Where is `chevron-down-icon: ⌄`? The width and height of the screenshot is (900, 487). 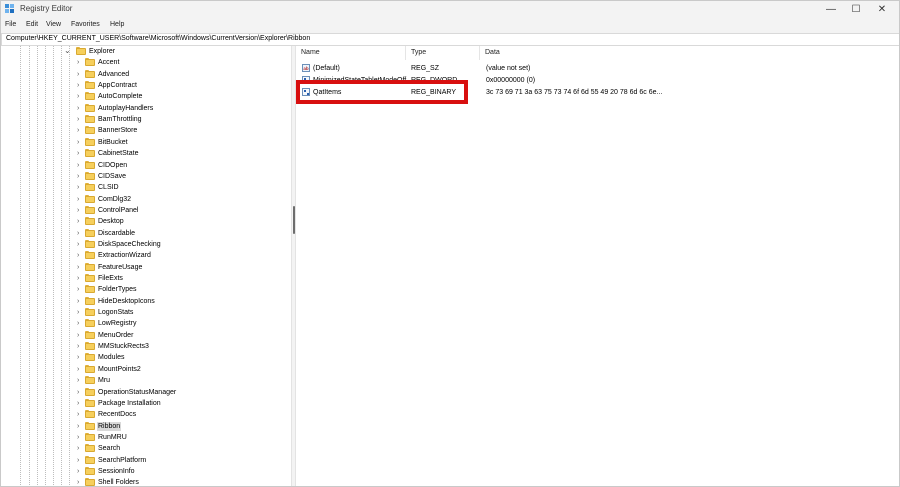 chevron-down-icon: ⌄ is located at coordinates (67, 51).